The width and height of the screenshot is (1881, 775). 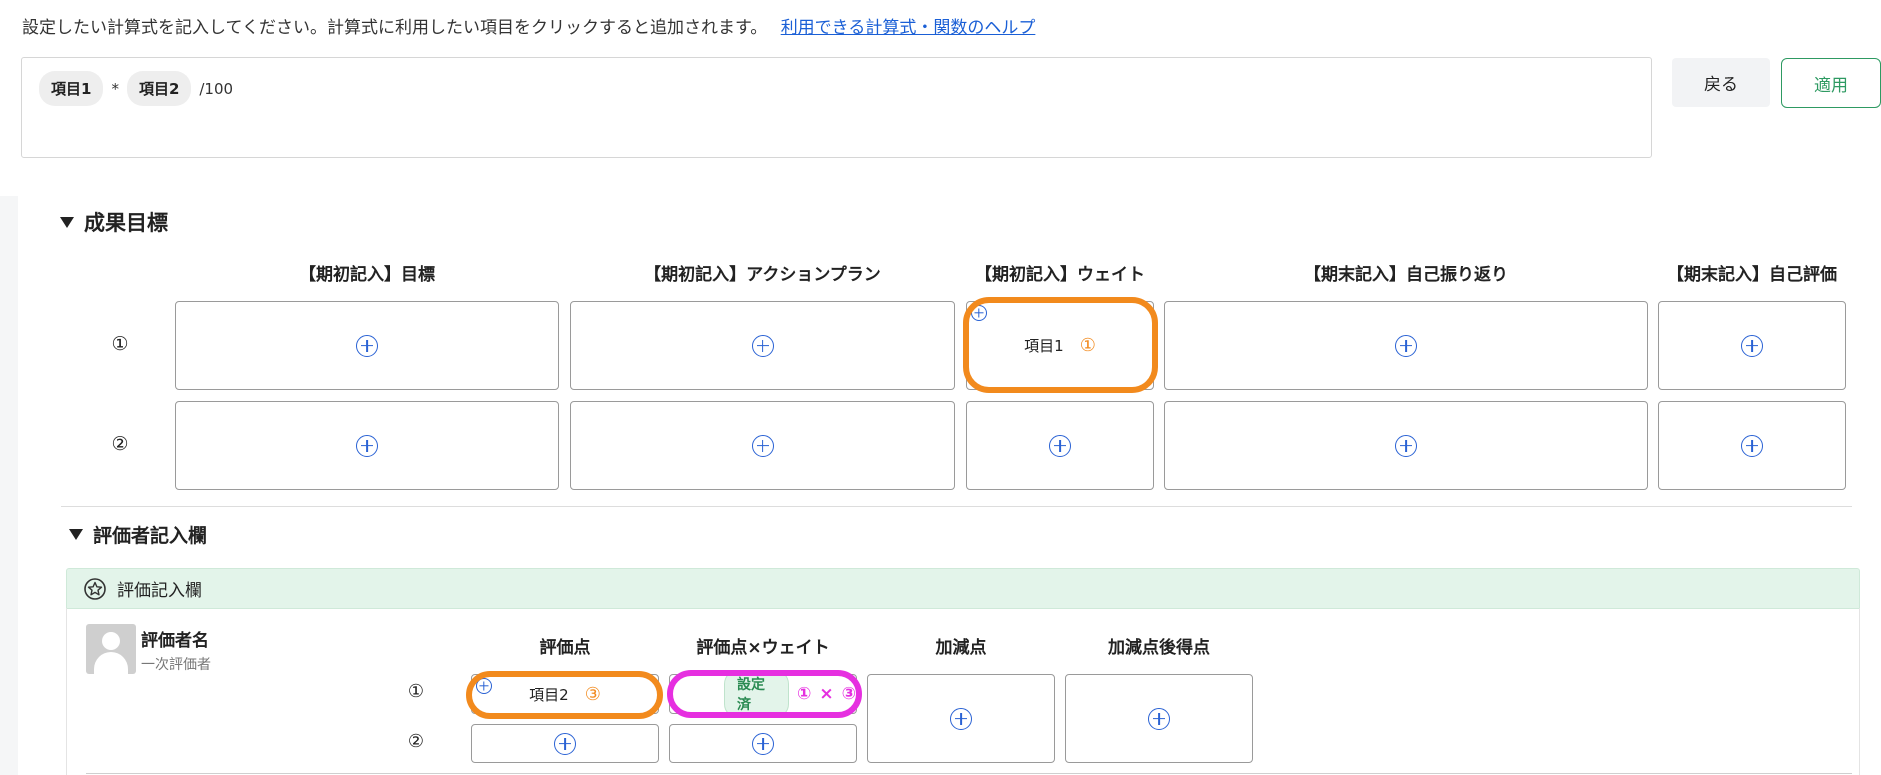 I want to click on weight-cell-r2, so click(x=1060, y=445).